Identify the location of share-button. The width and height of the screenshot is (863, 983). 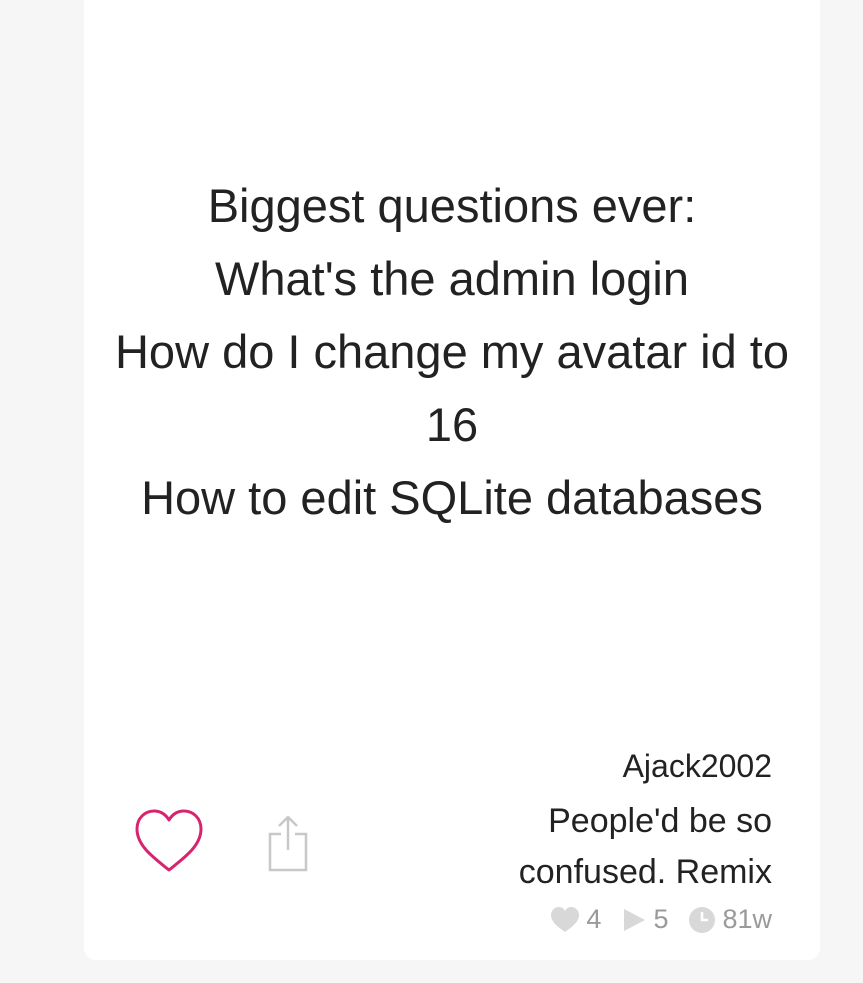
(288, 843).